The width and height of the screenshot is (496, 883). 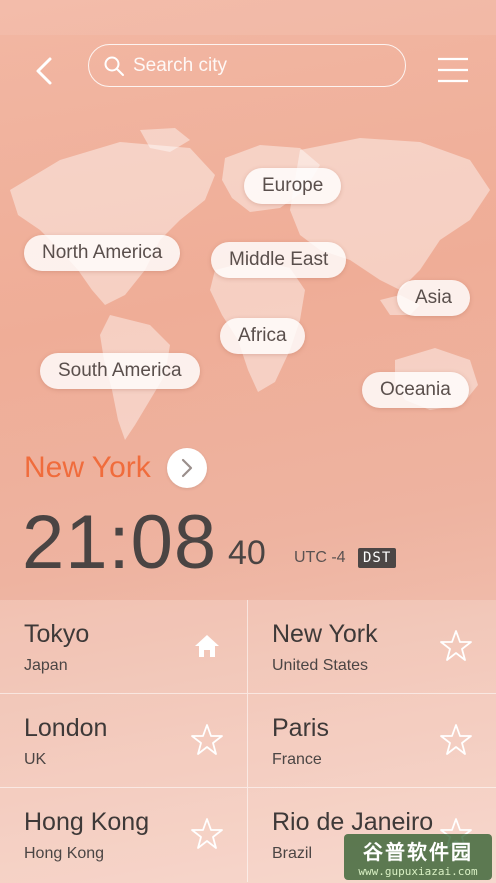 What do you see at coordinates (87, 467) in the screenshot?
I see `selected-city-name: New York` at bounding box center [87, 467].